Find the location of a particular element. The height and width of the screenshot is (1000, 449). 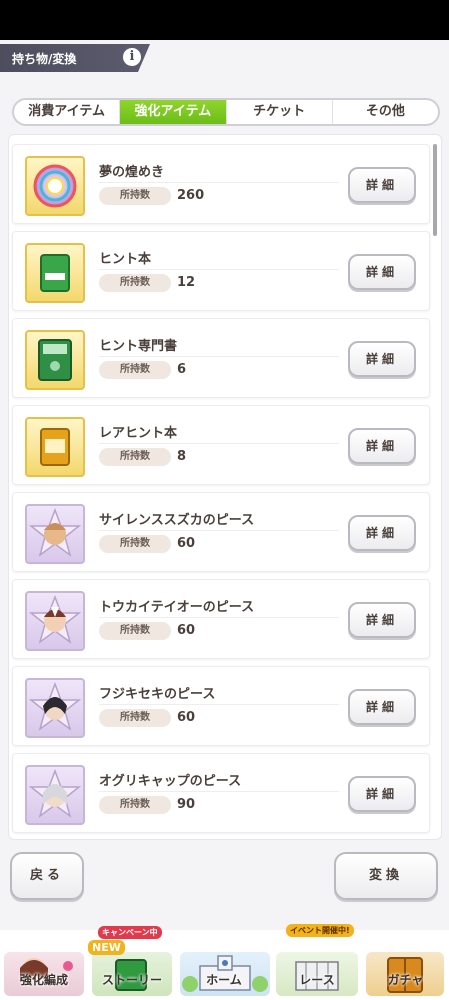

info-icon: i is located at coordinates (132, 57).